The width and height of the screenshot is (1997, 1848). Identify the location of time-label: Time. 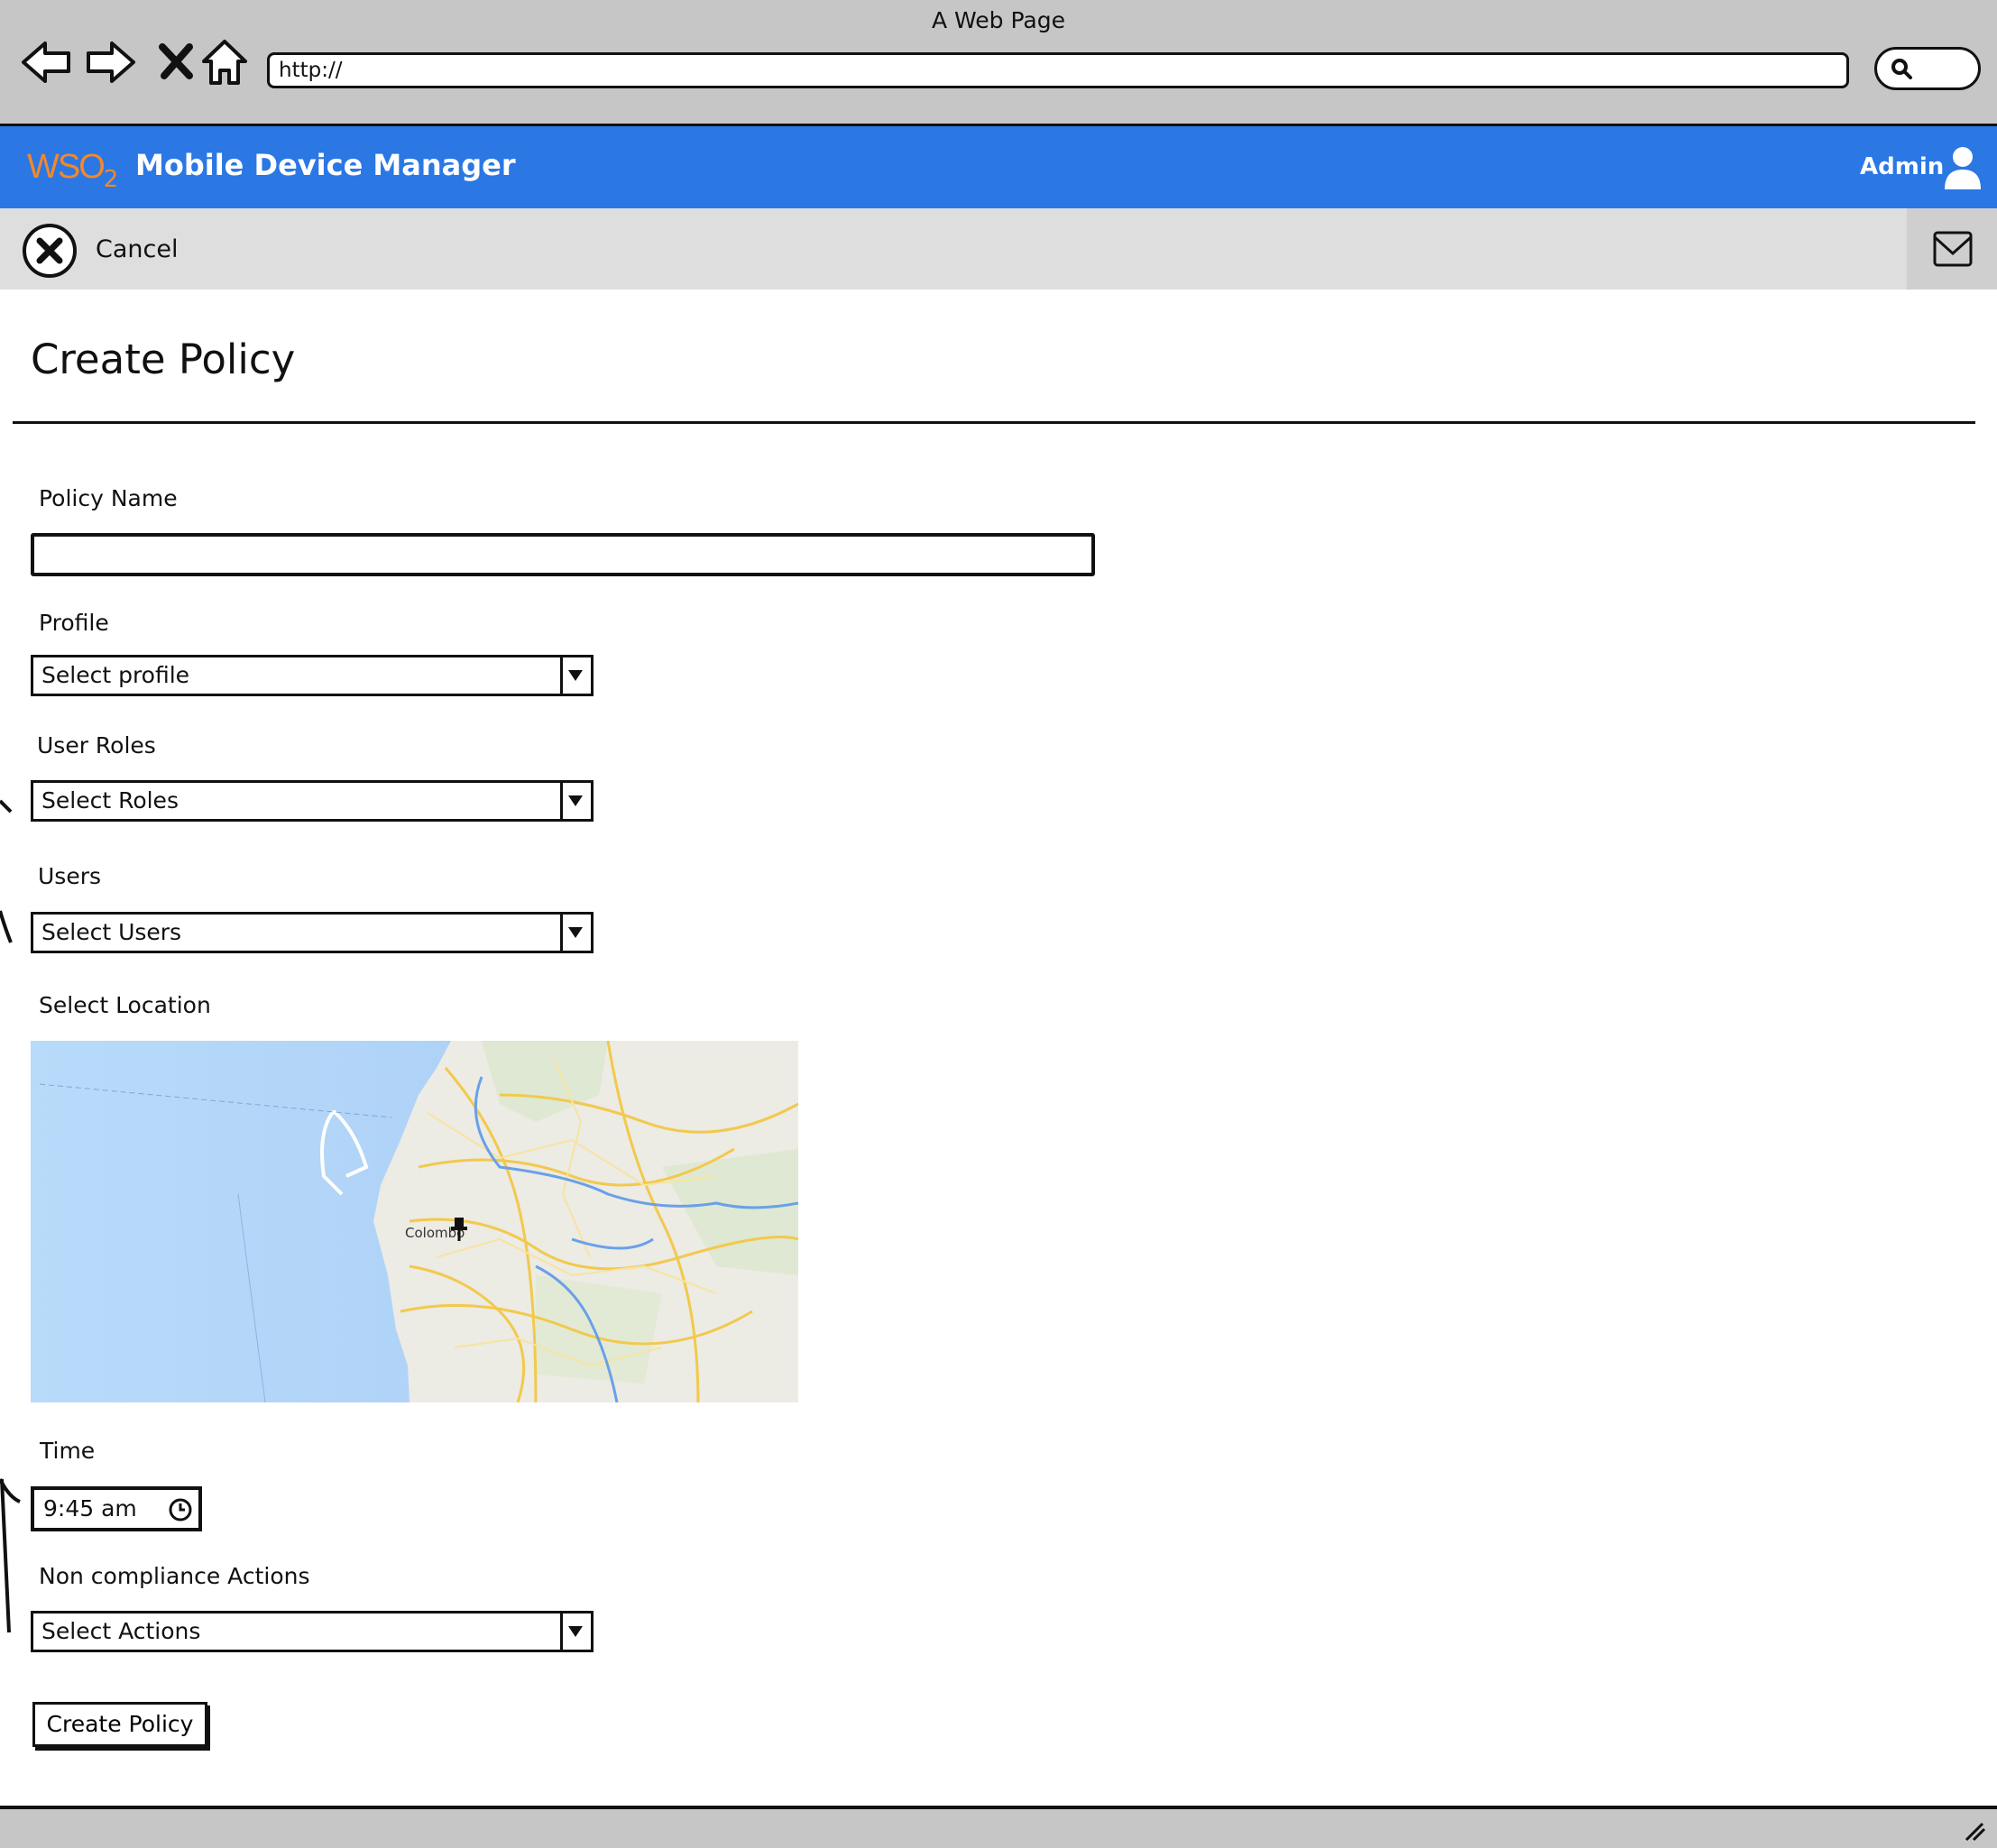
(68, 1451).